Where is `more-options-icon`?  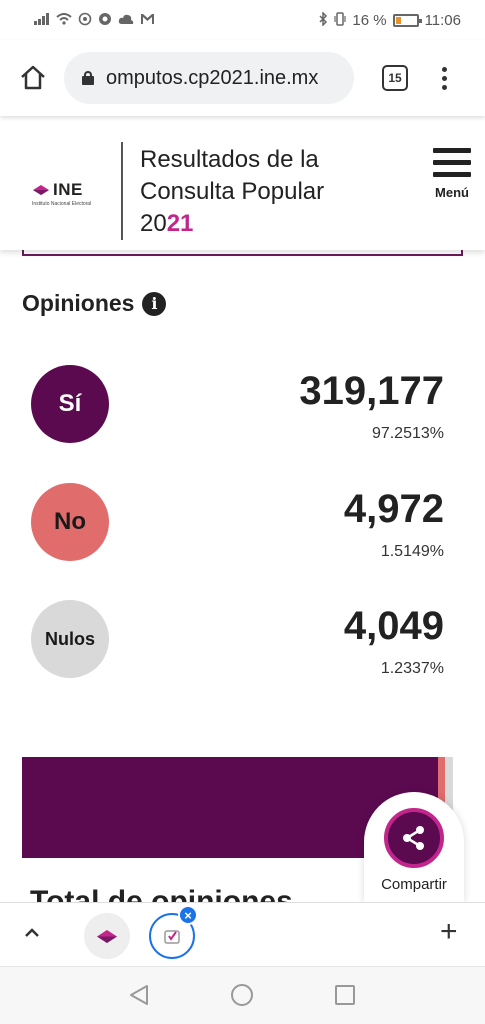
more-options-icon is located at coordinates (444, 78).